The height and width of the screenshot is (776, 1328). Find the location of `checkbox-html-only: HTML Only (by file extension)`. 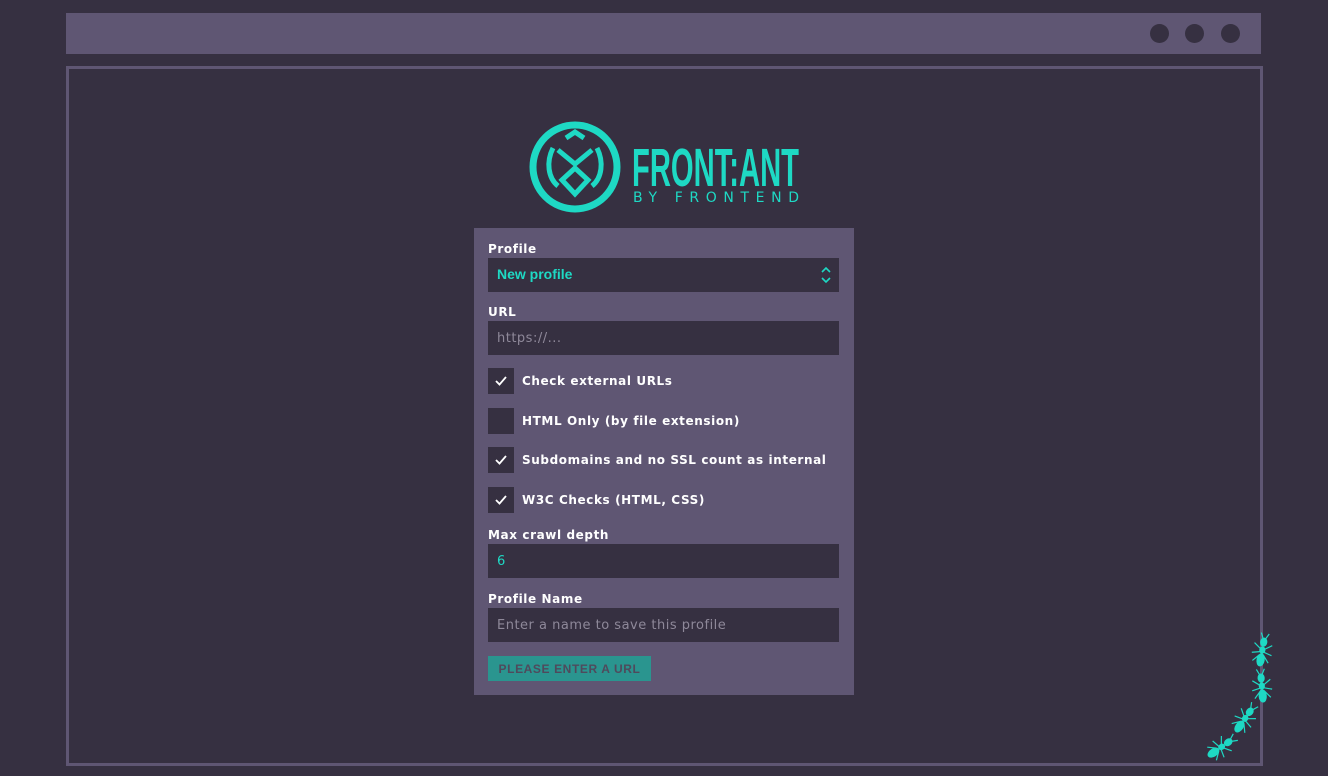

checkbox-html-only: HTML Only (by file extension) is located at coordinates (614, 421).